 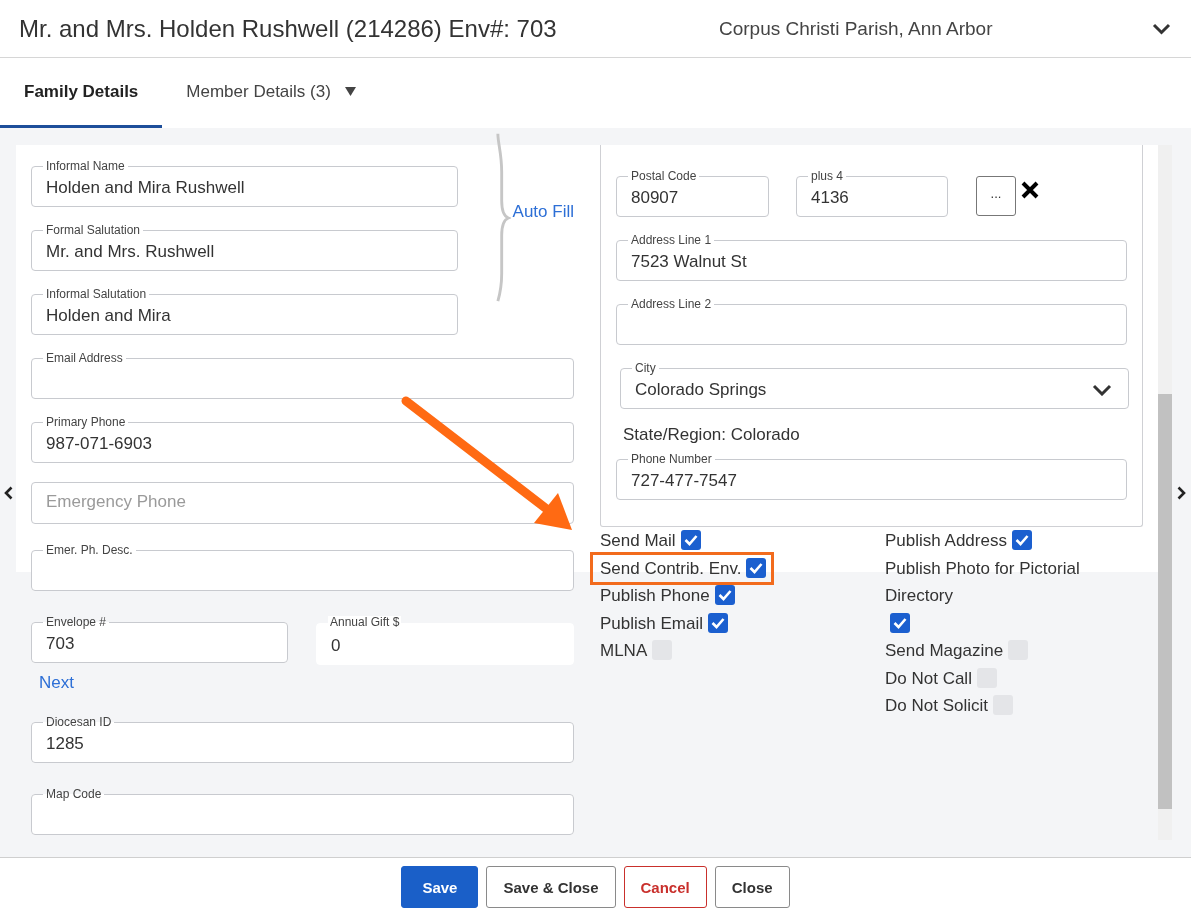 I want to click on text-field: Email Address, so click(x=302, y=375).